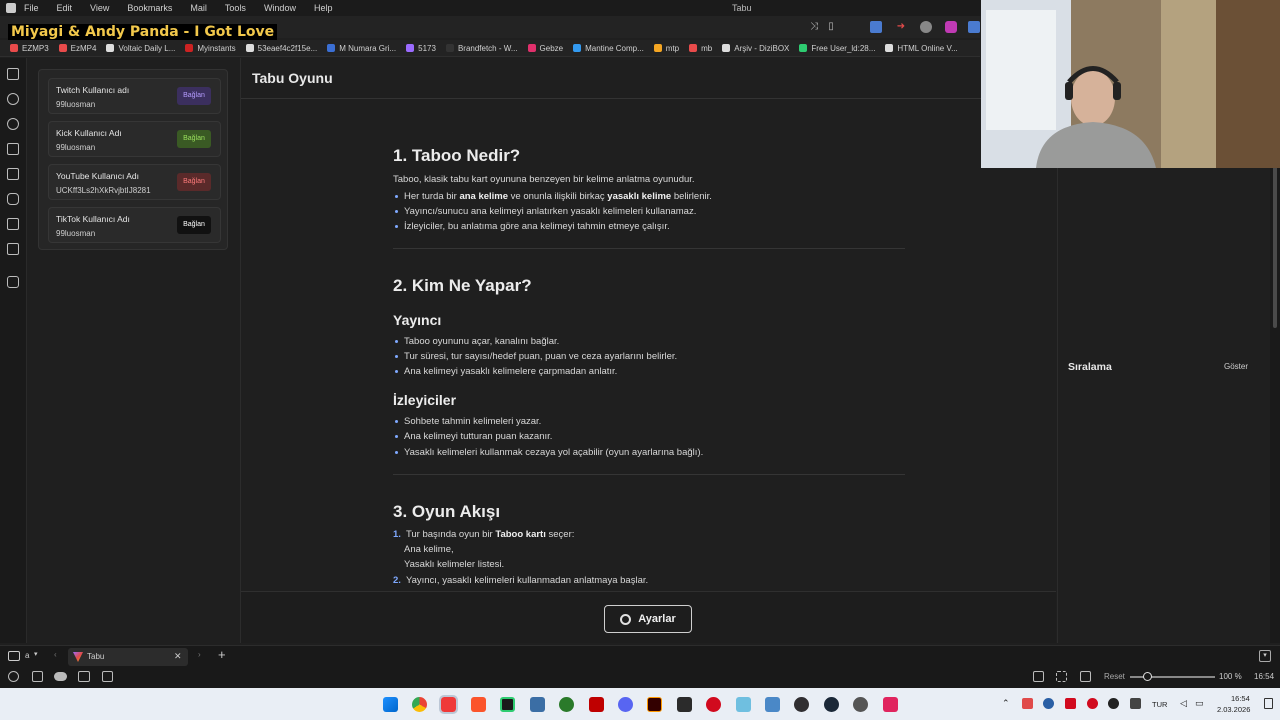  What do you see at coordinates (13, 249) in the screenshot?
I see `mail-panel-icon` at bounding box center [13, 249].